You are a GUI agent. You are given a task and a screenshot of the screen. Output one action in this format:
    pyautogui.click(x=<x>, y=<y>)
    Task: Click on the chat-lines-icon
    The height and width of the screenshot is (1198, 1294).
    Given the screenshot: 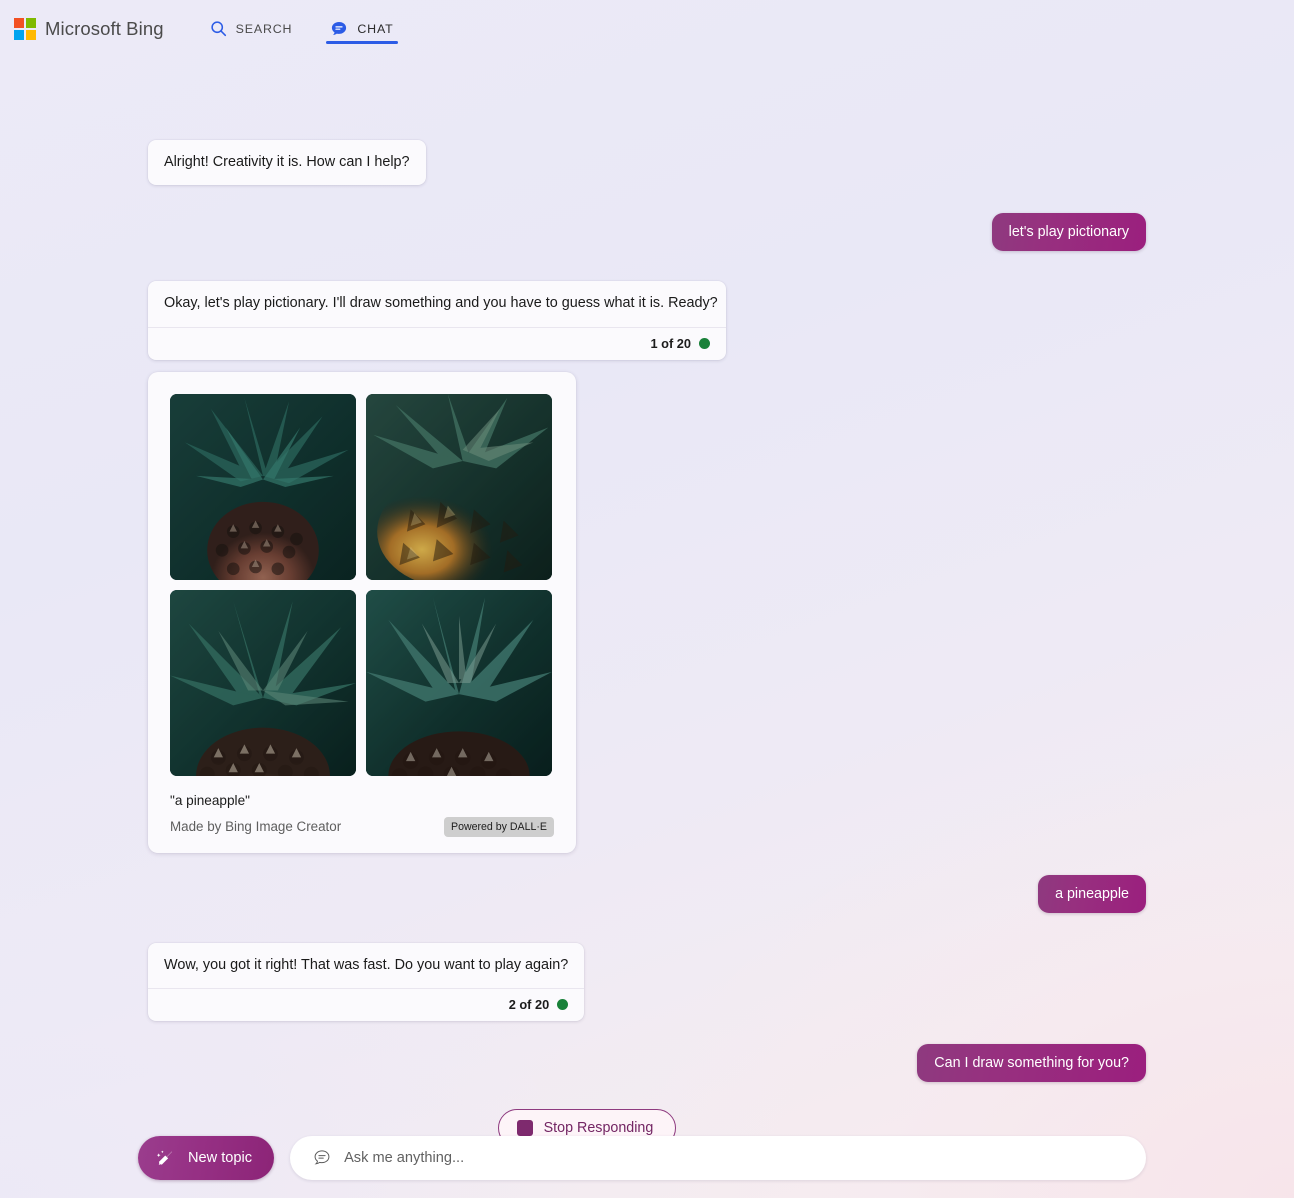 What is the action you would take?
    pyautogui.click(x=322, y=1158)
    